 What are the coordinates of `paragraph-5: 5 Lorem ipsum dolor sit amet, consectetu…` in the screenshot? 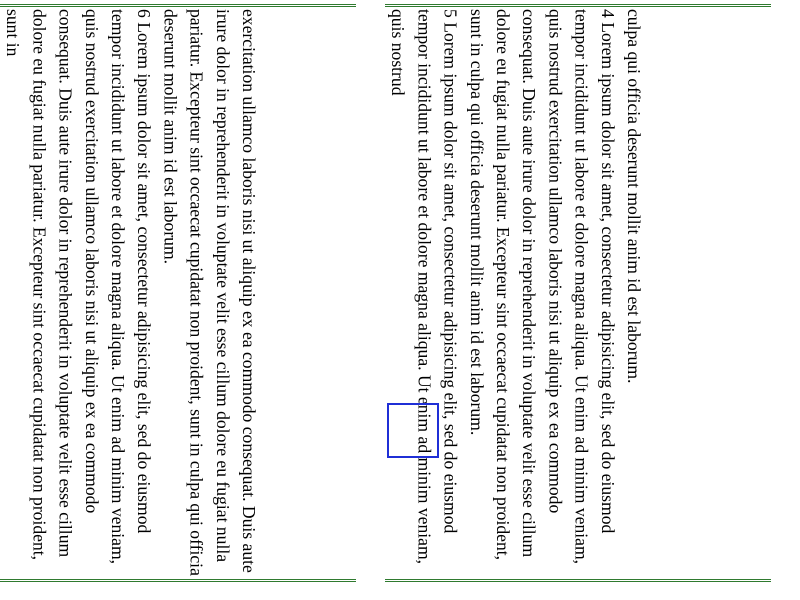 It's located at (424, 287).